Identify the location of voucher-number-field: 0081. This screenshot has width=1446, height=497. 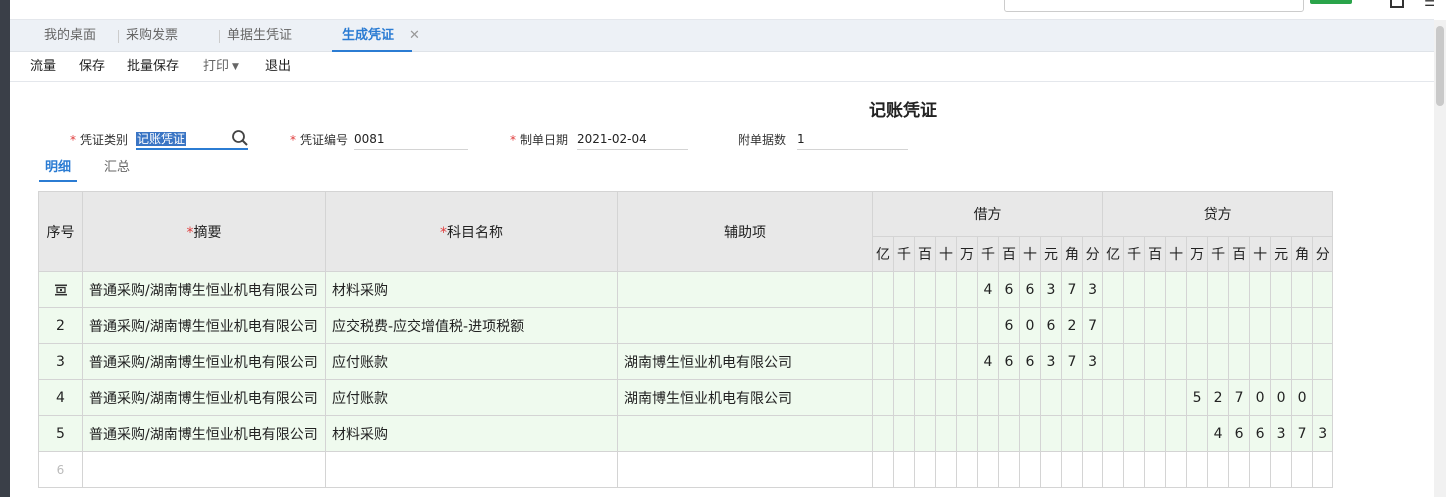
(411, 139).